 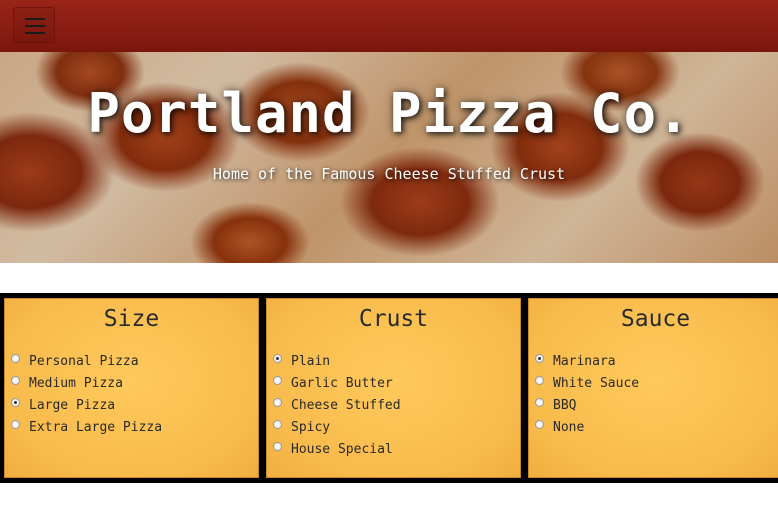 I want to click on crust-option-plain: Plain, so click(x=301, y=361).